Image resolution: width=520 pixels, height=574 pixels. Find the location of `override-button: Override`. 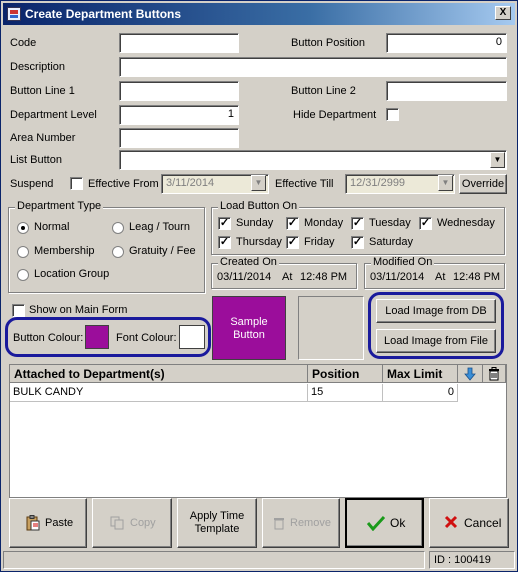

override-button: Override is located at coordinates (483, 184).